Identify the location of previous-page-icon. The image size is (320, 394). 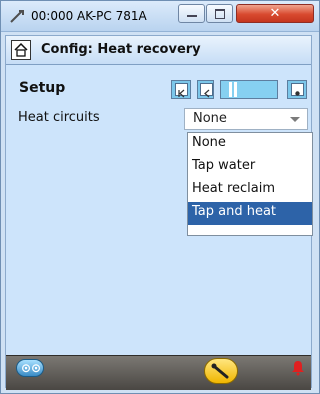
(206, 90).